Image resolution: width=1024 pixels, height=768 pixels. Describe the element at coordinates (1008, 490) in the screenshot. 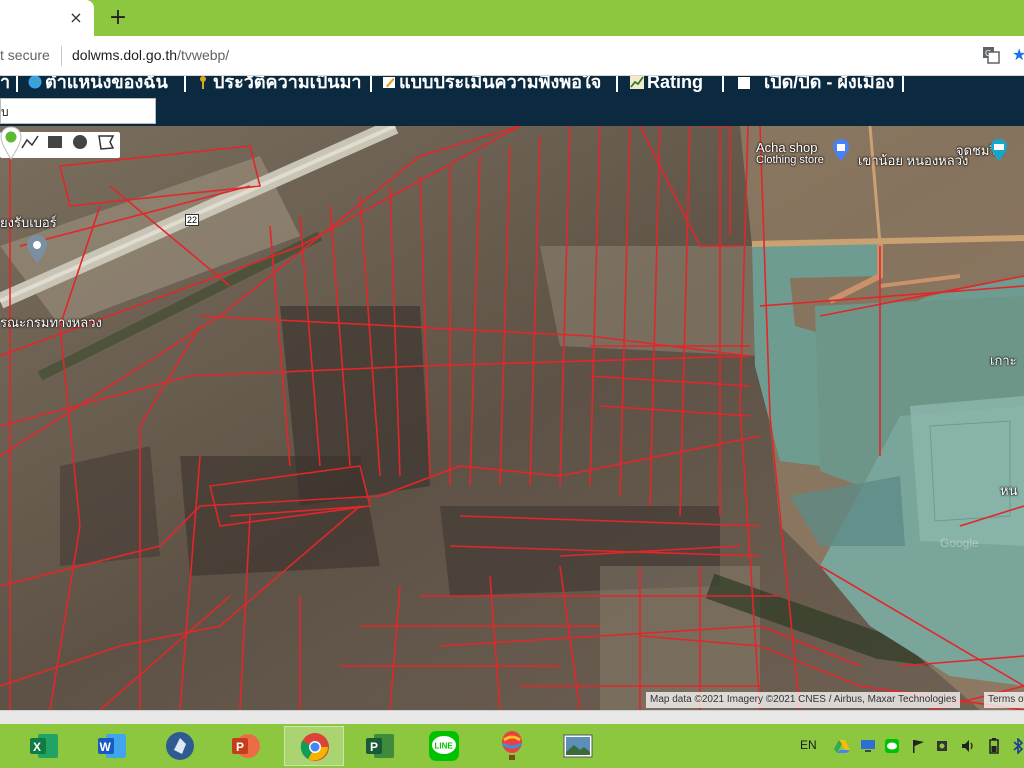

I see `place-label-east: หน` at that location.